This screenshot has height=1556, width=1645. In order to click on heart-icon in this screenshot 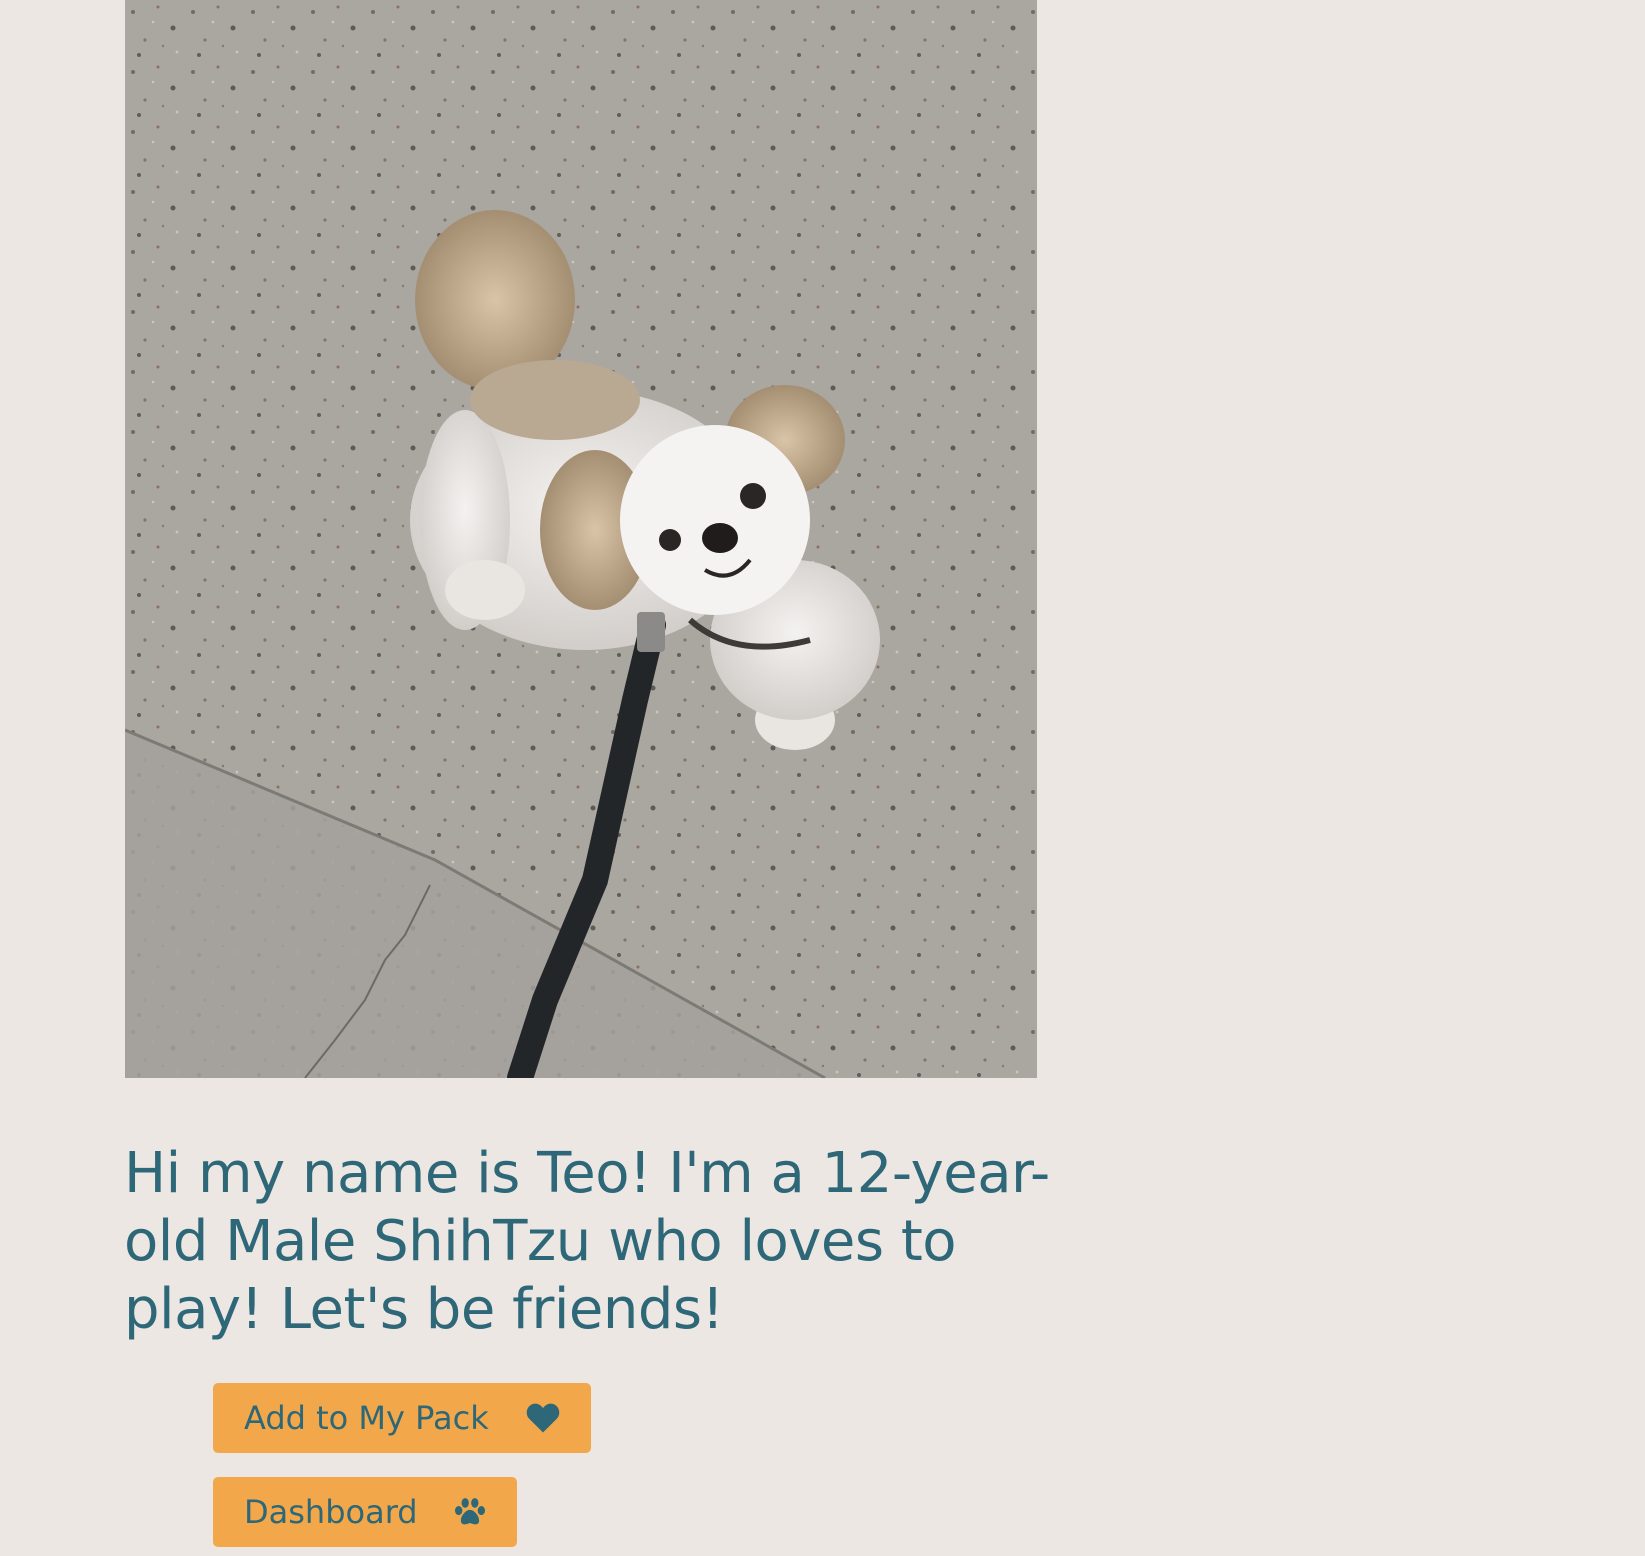, I will do `click(543, 1418)`.